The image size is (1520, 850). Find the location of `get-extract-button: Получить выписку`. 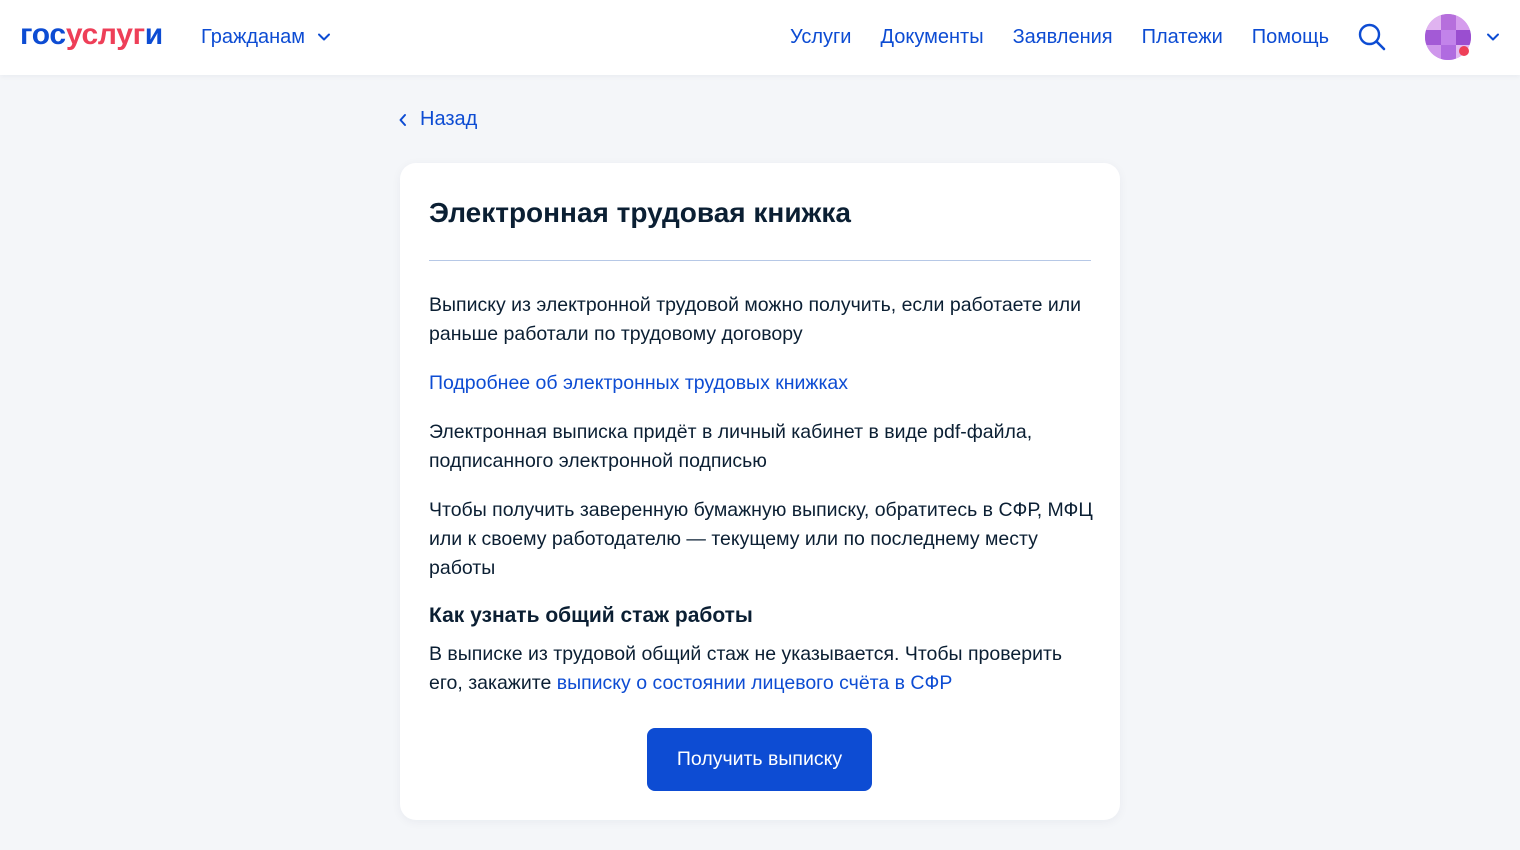

get-extract-button: Получить выписку is located at coordinates (759, 759).